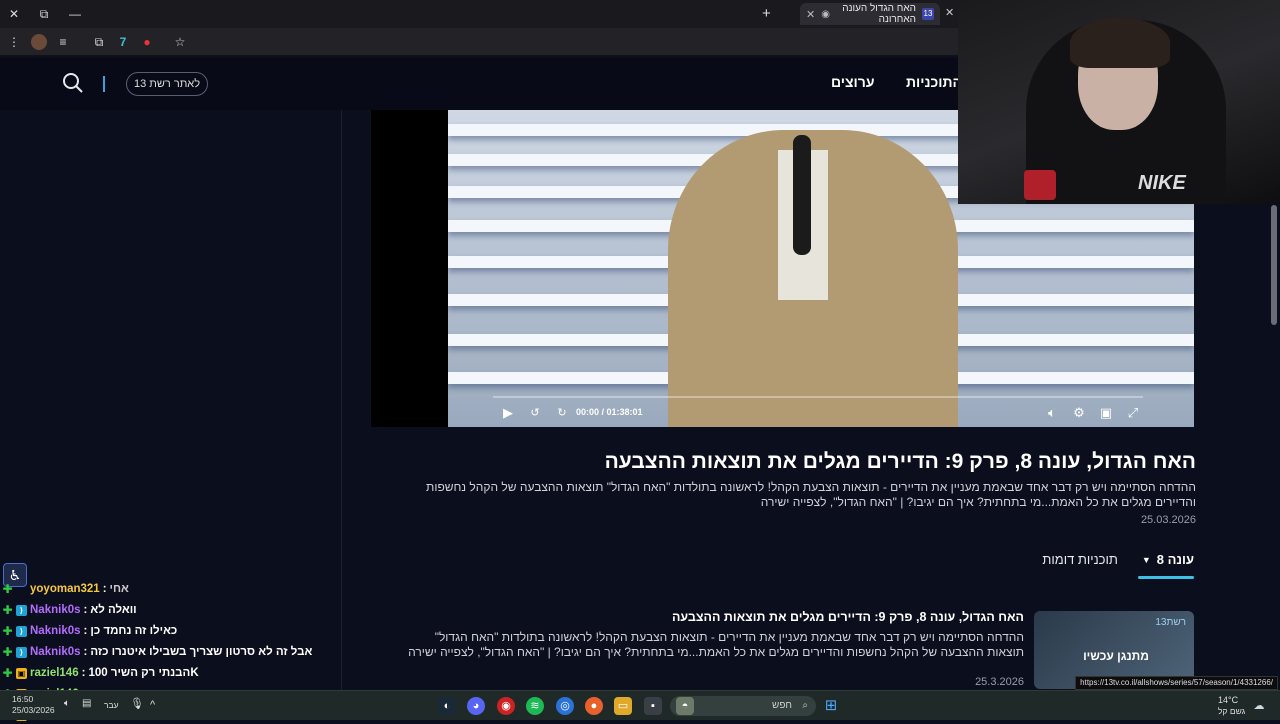 The height and width of the screenshot is (724, 1280). Describe the element at coordinates (75, 14) in the screenshot. I see `window-minimize-icon: —` at that location.